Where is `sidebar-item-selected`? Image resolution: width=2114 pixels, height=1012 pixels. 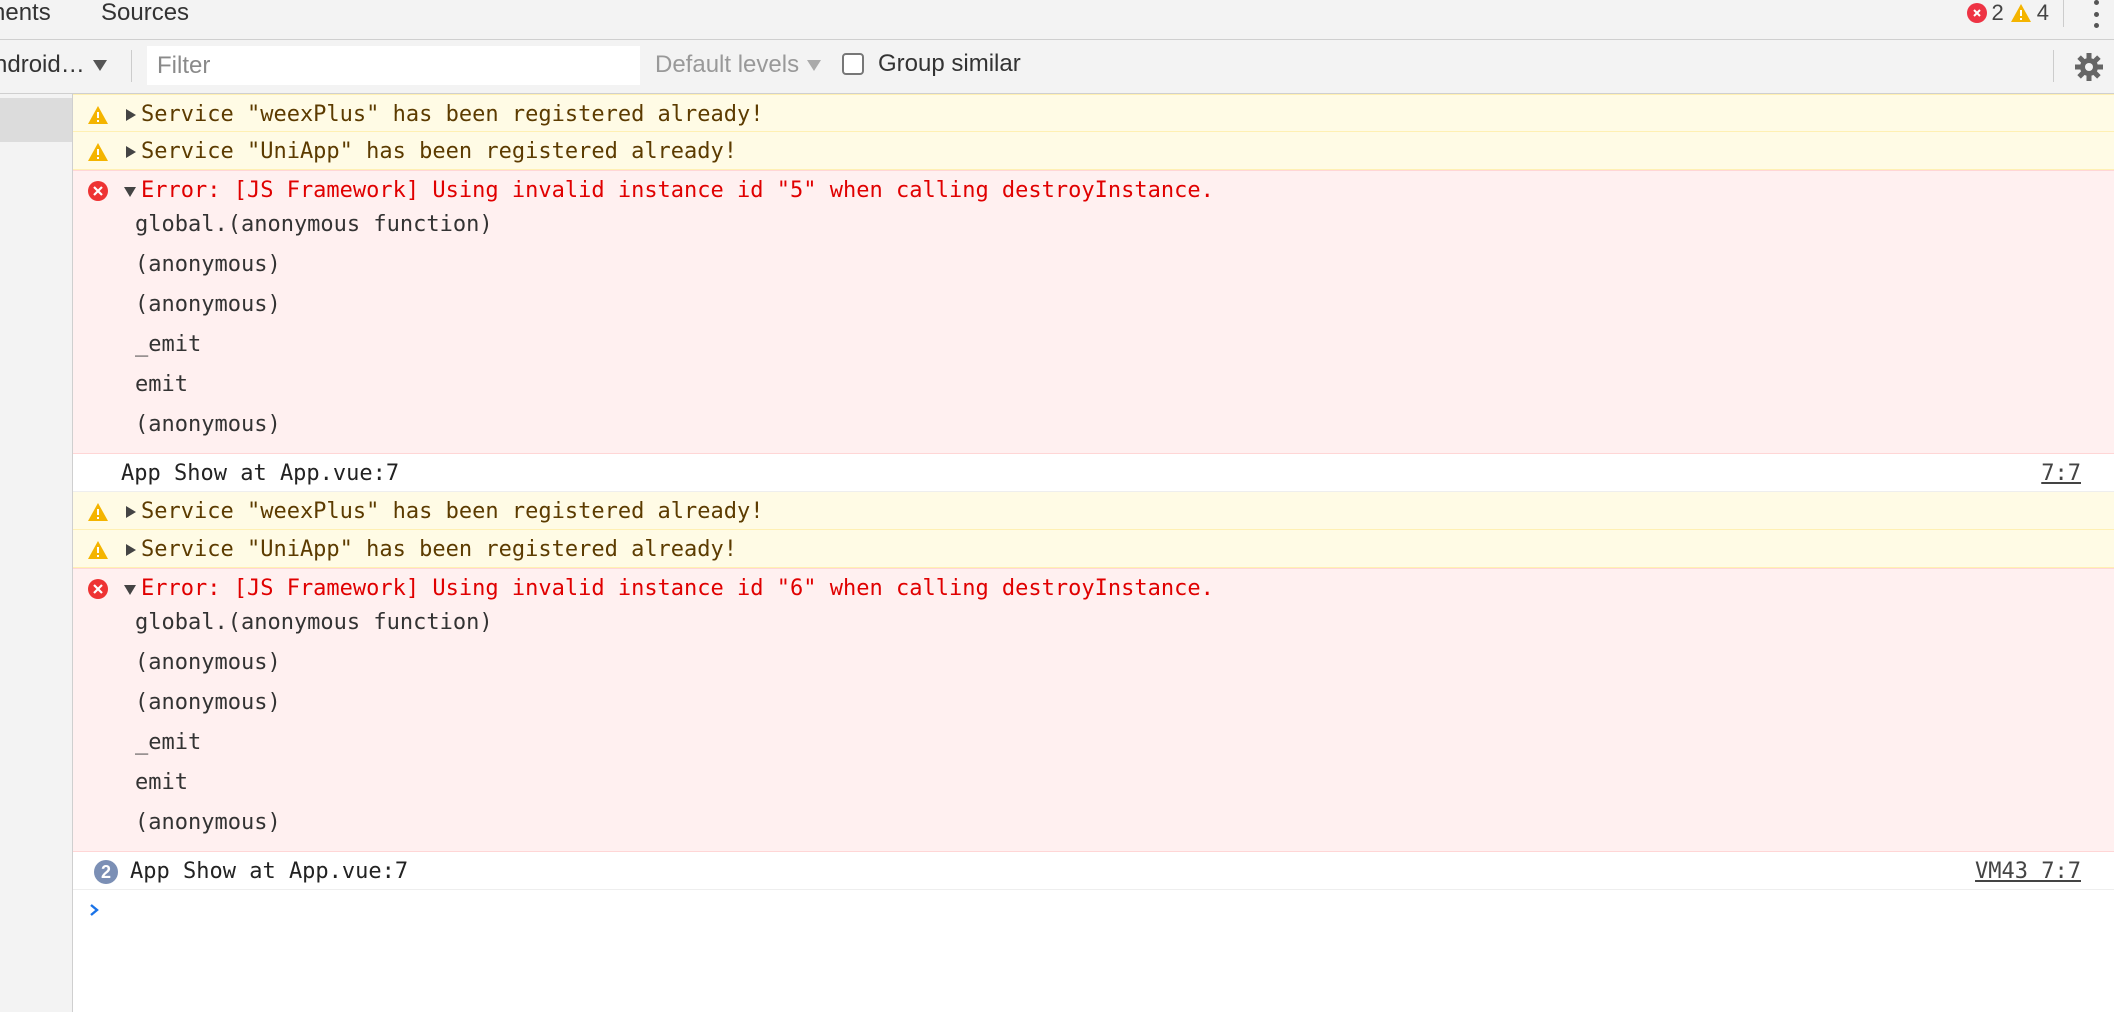
sidebar-item-selected is located at coordinates (36, 120).